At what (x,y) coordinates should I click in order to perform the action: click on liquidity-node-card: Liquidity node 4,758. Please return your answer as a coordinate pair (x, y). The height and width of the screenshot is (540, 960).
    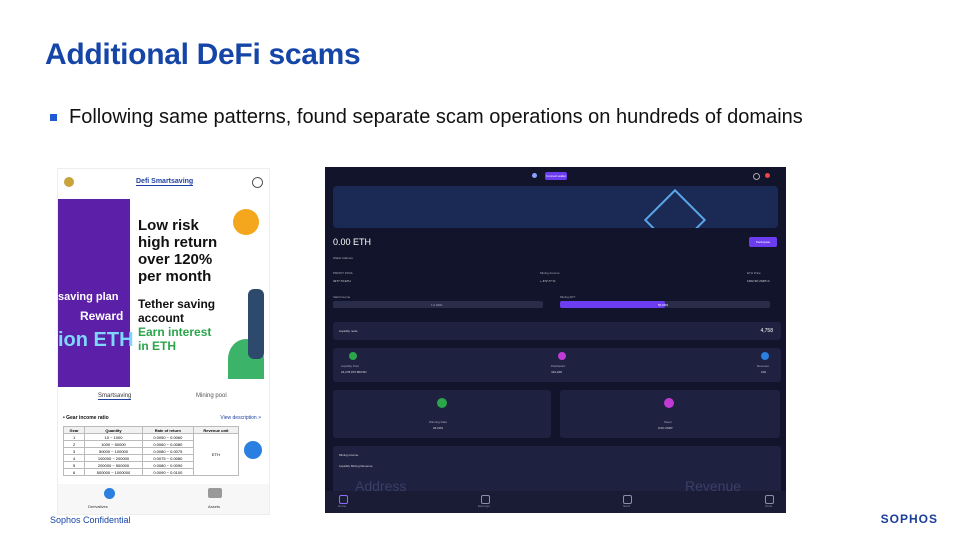
    Looking at the image, I should click on (557, 331).